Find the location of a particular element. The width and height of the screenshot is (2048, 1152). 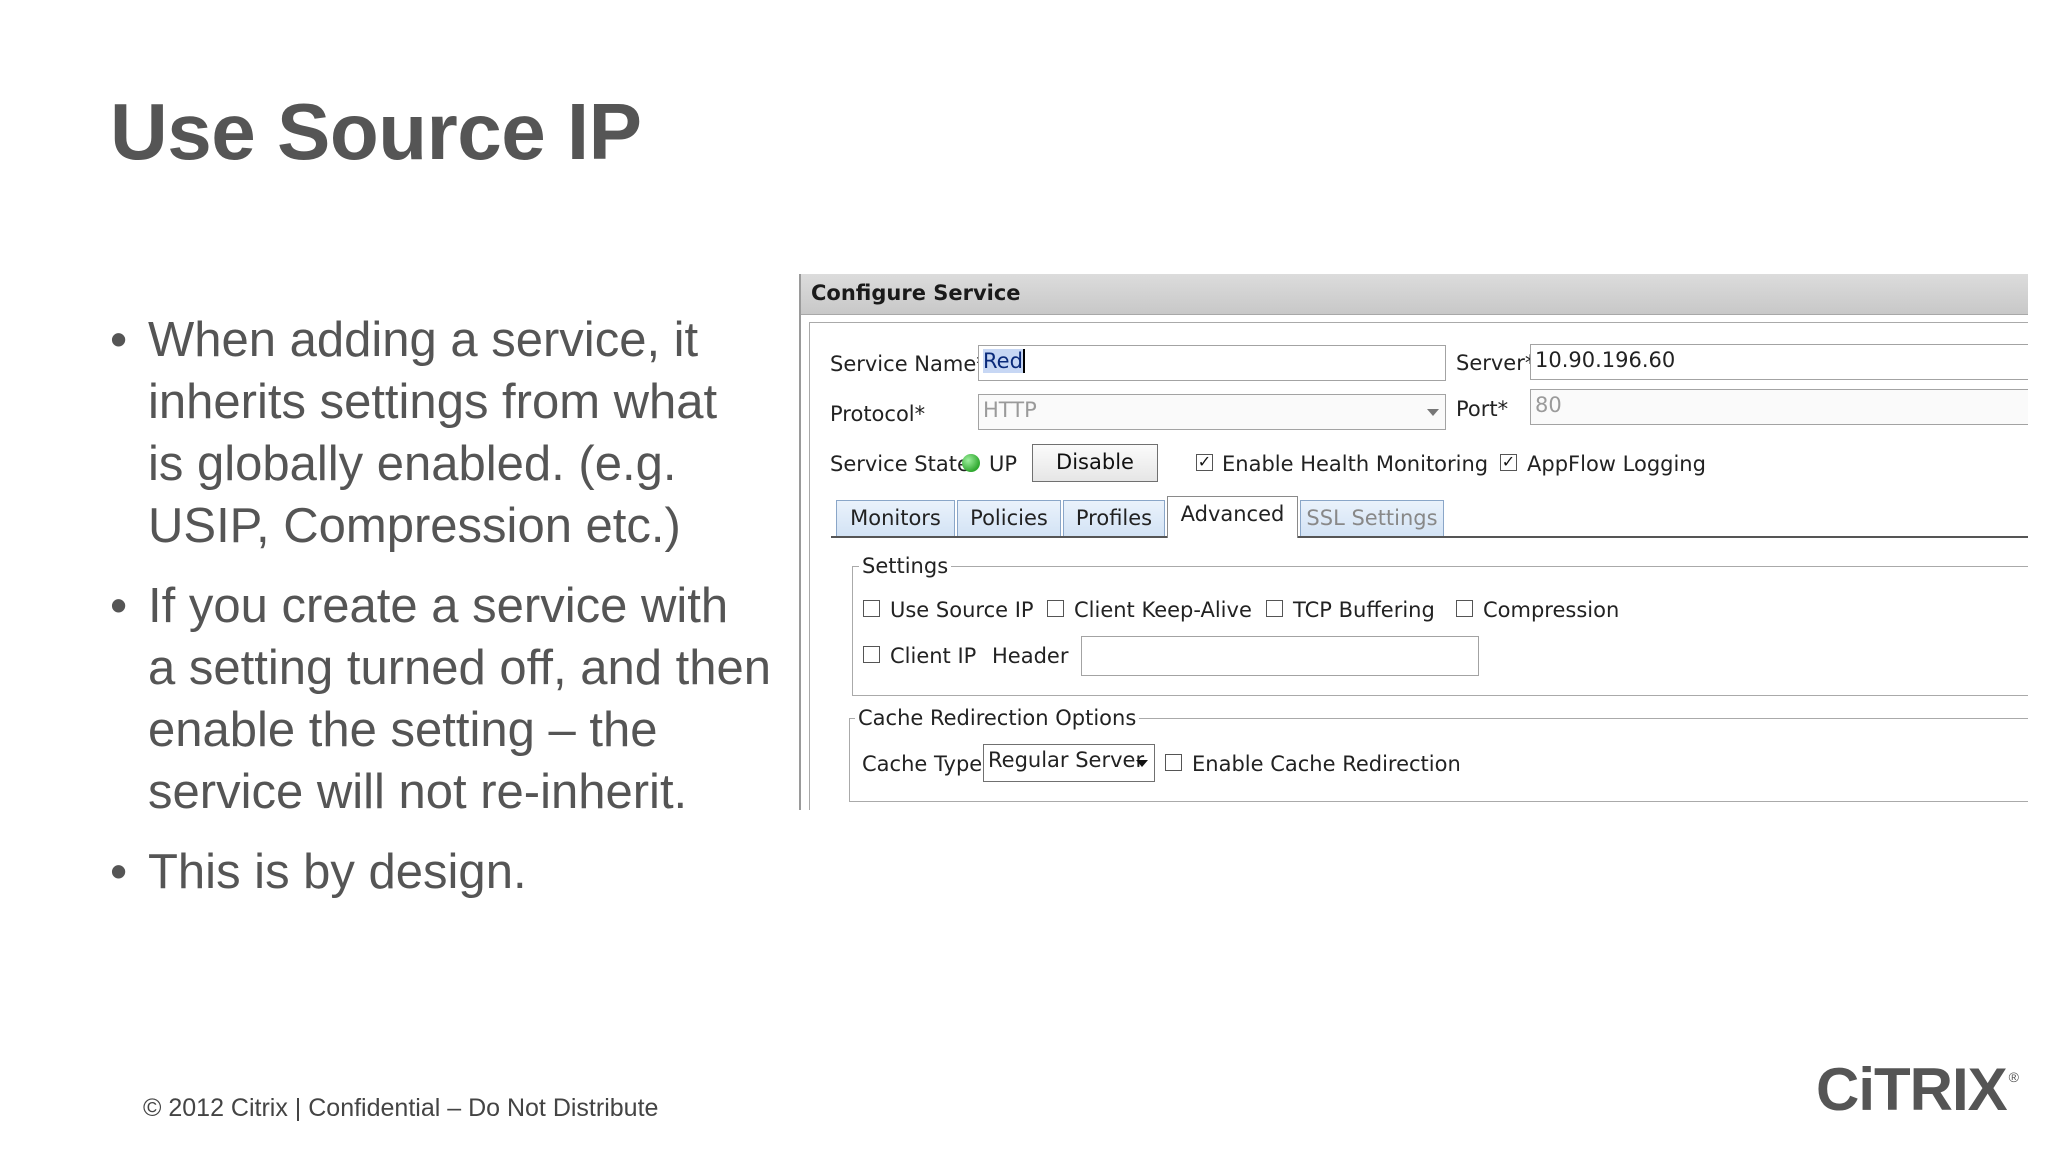

dialog-titlebar: Configure Service is located at coordinates (1414, 294).